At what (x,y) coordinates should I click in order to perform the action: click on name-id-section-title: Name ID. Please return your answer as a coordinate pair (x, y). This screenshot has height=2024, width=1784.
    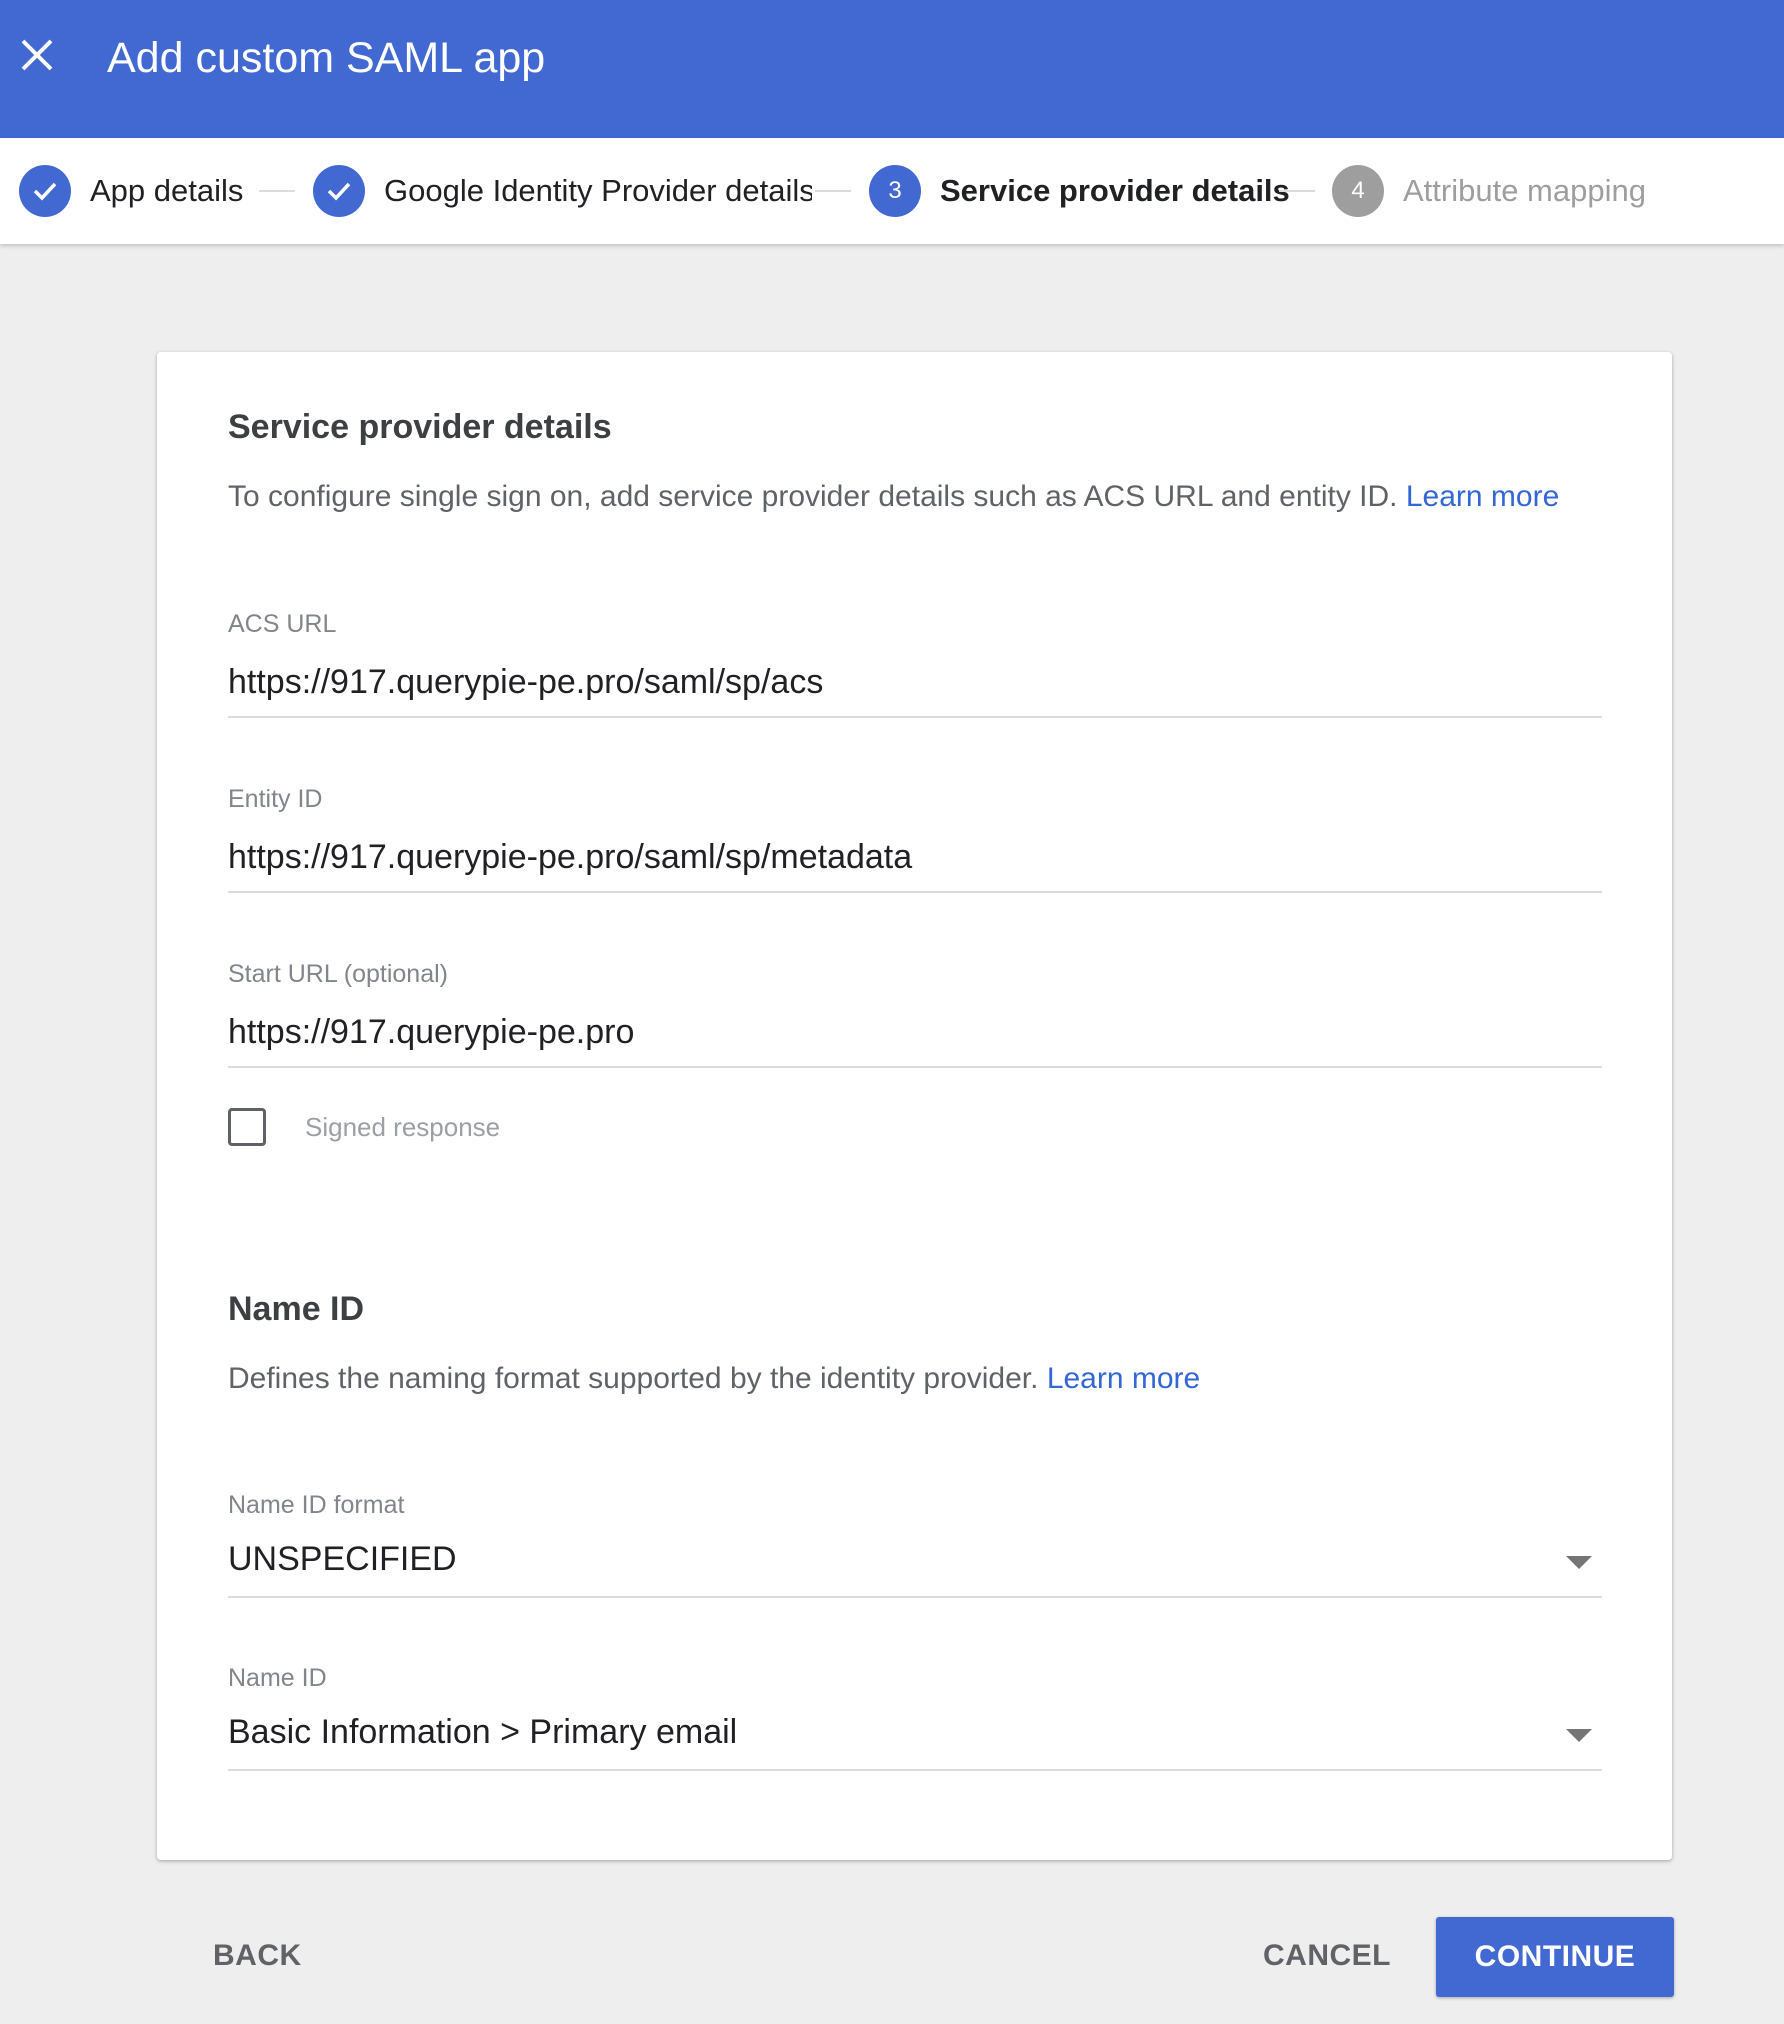
    Looking at the image, I should click on (296, 1309).